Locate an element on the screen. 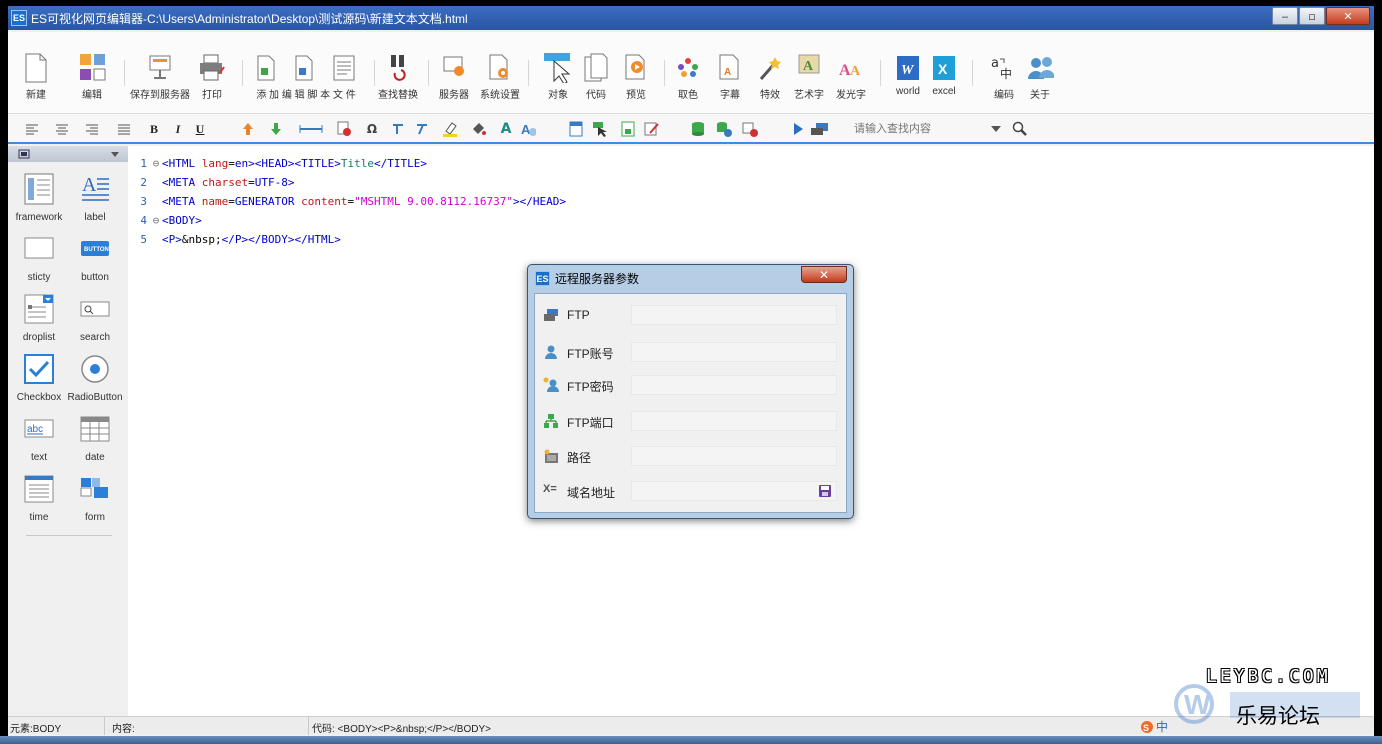 This screenshot has height=744, width=1382. toolbar-effect-button: 特效 is located at coordinates (770, 76).